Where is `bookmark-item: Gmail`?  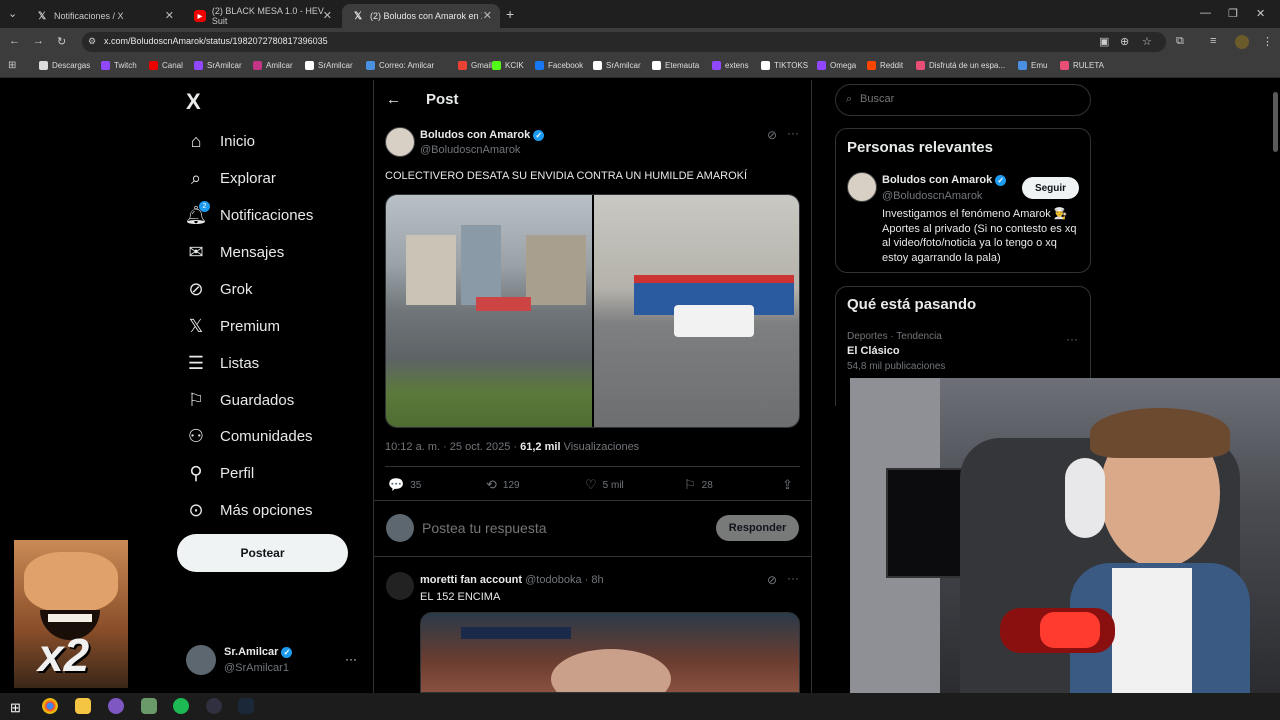 bookmark-item: Gmail is located at coordinates (475, 65).